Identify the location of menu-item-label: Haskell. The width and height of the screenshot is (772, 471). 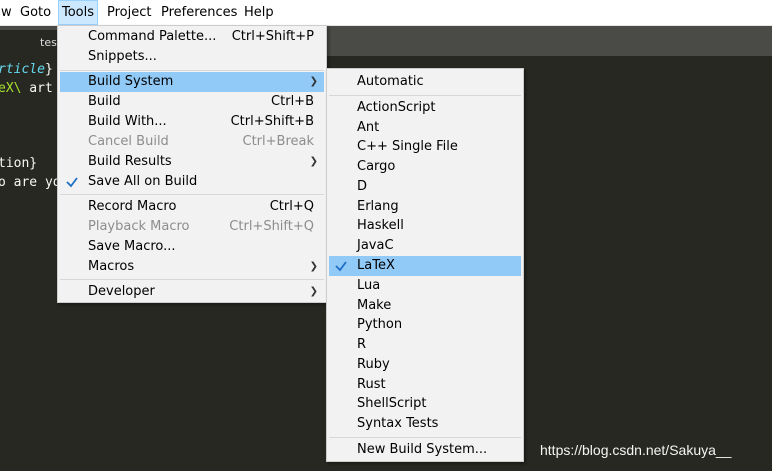
(380, 225).